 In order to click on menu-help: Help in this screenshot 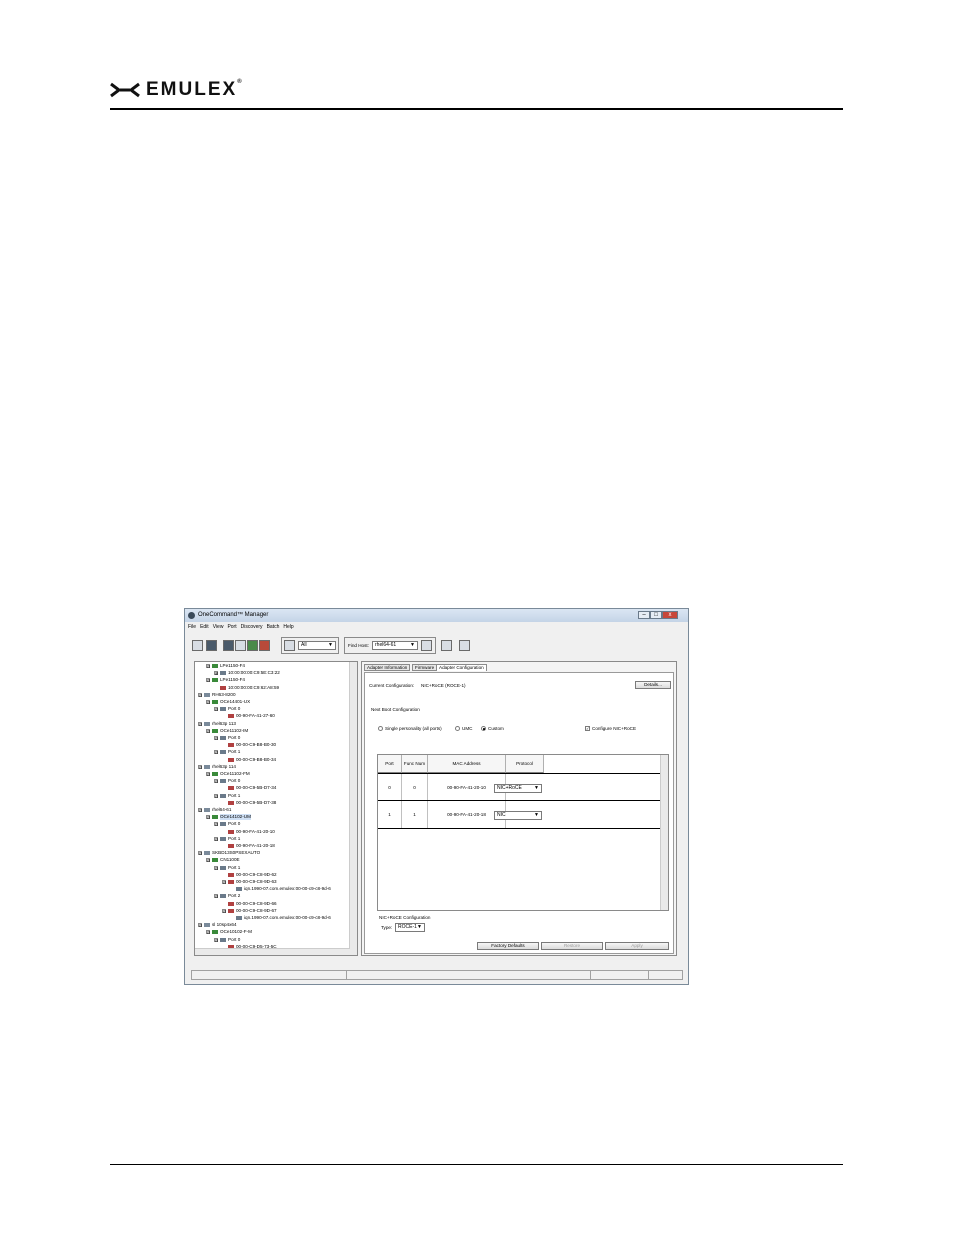, I will do `click(288, 627)`.